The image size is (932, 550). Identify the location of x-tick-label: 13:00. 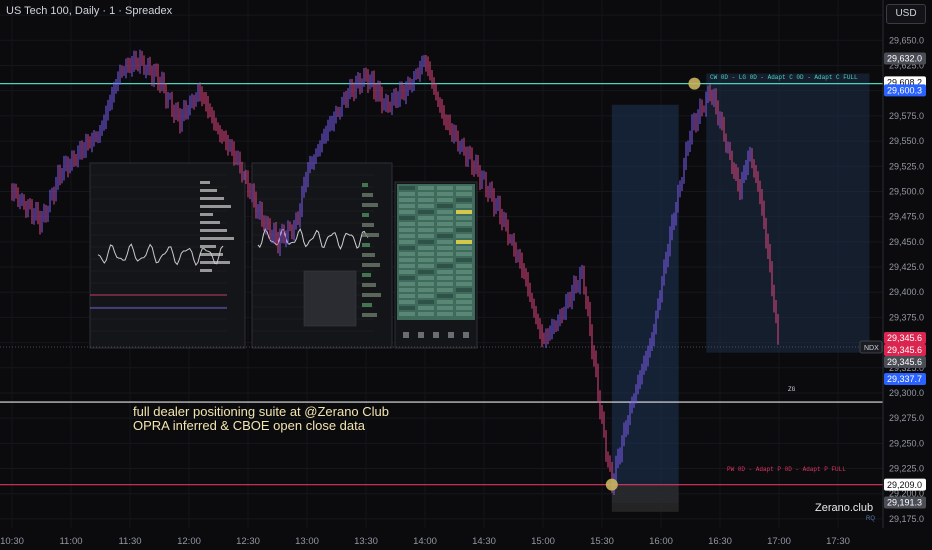
(307, 541).